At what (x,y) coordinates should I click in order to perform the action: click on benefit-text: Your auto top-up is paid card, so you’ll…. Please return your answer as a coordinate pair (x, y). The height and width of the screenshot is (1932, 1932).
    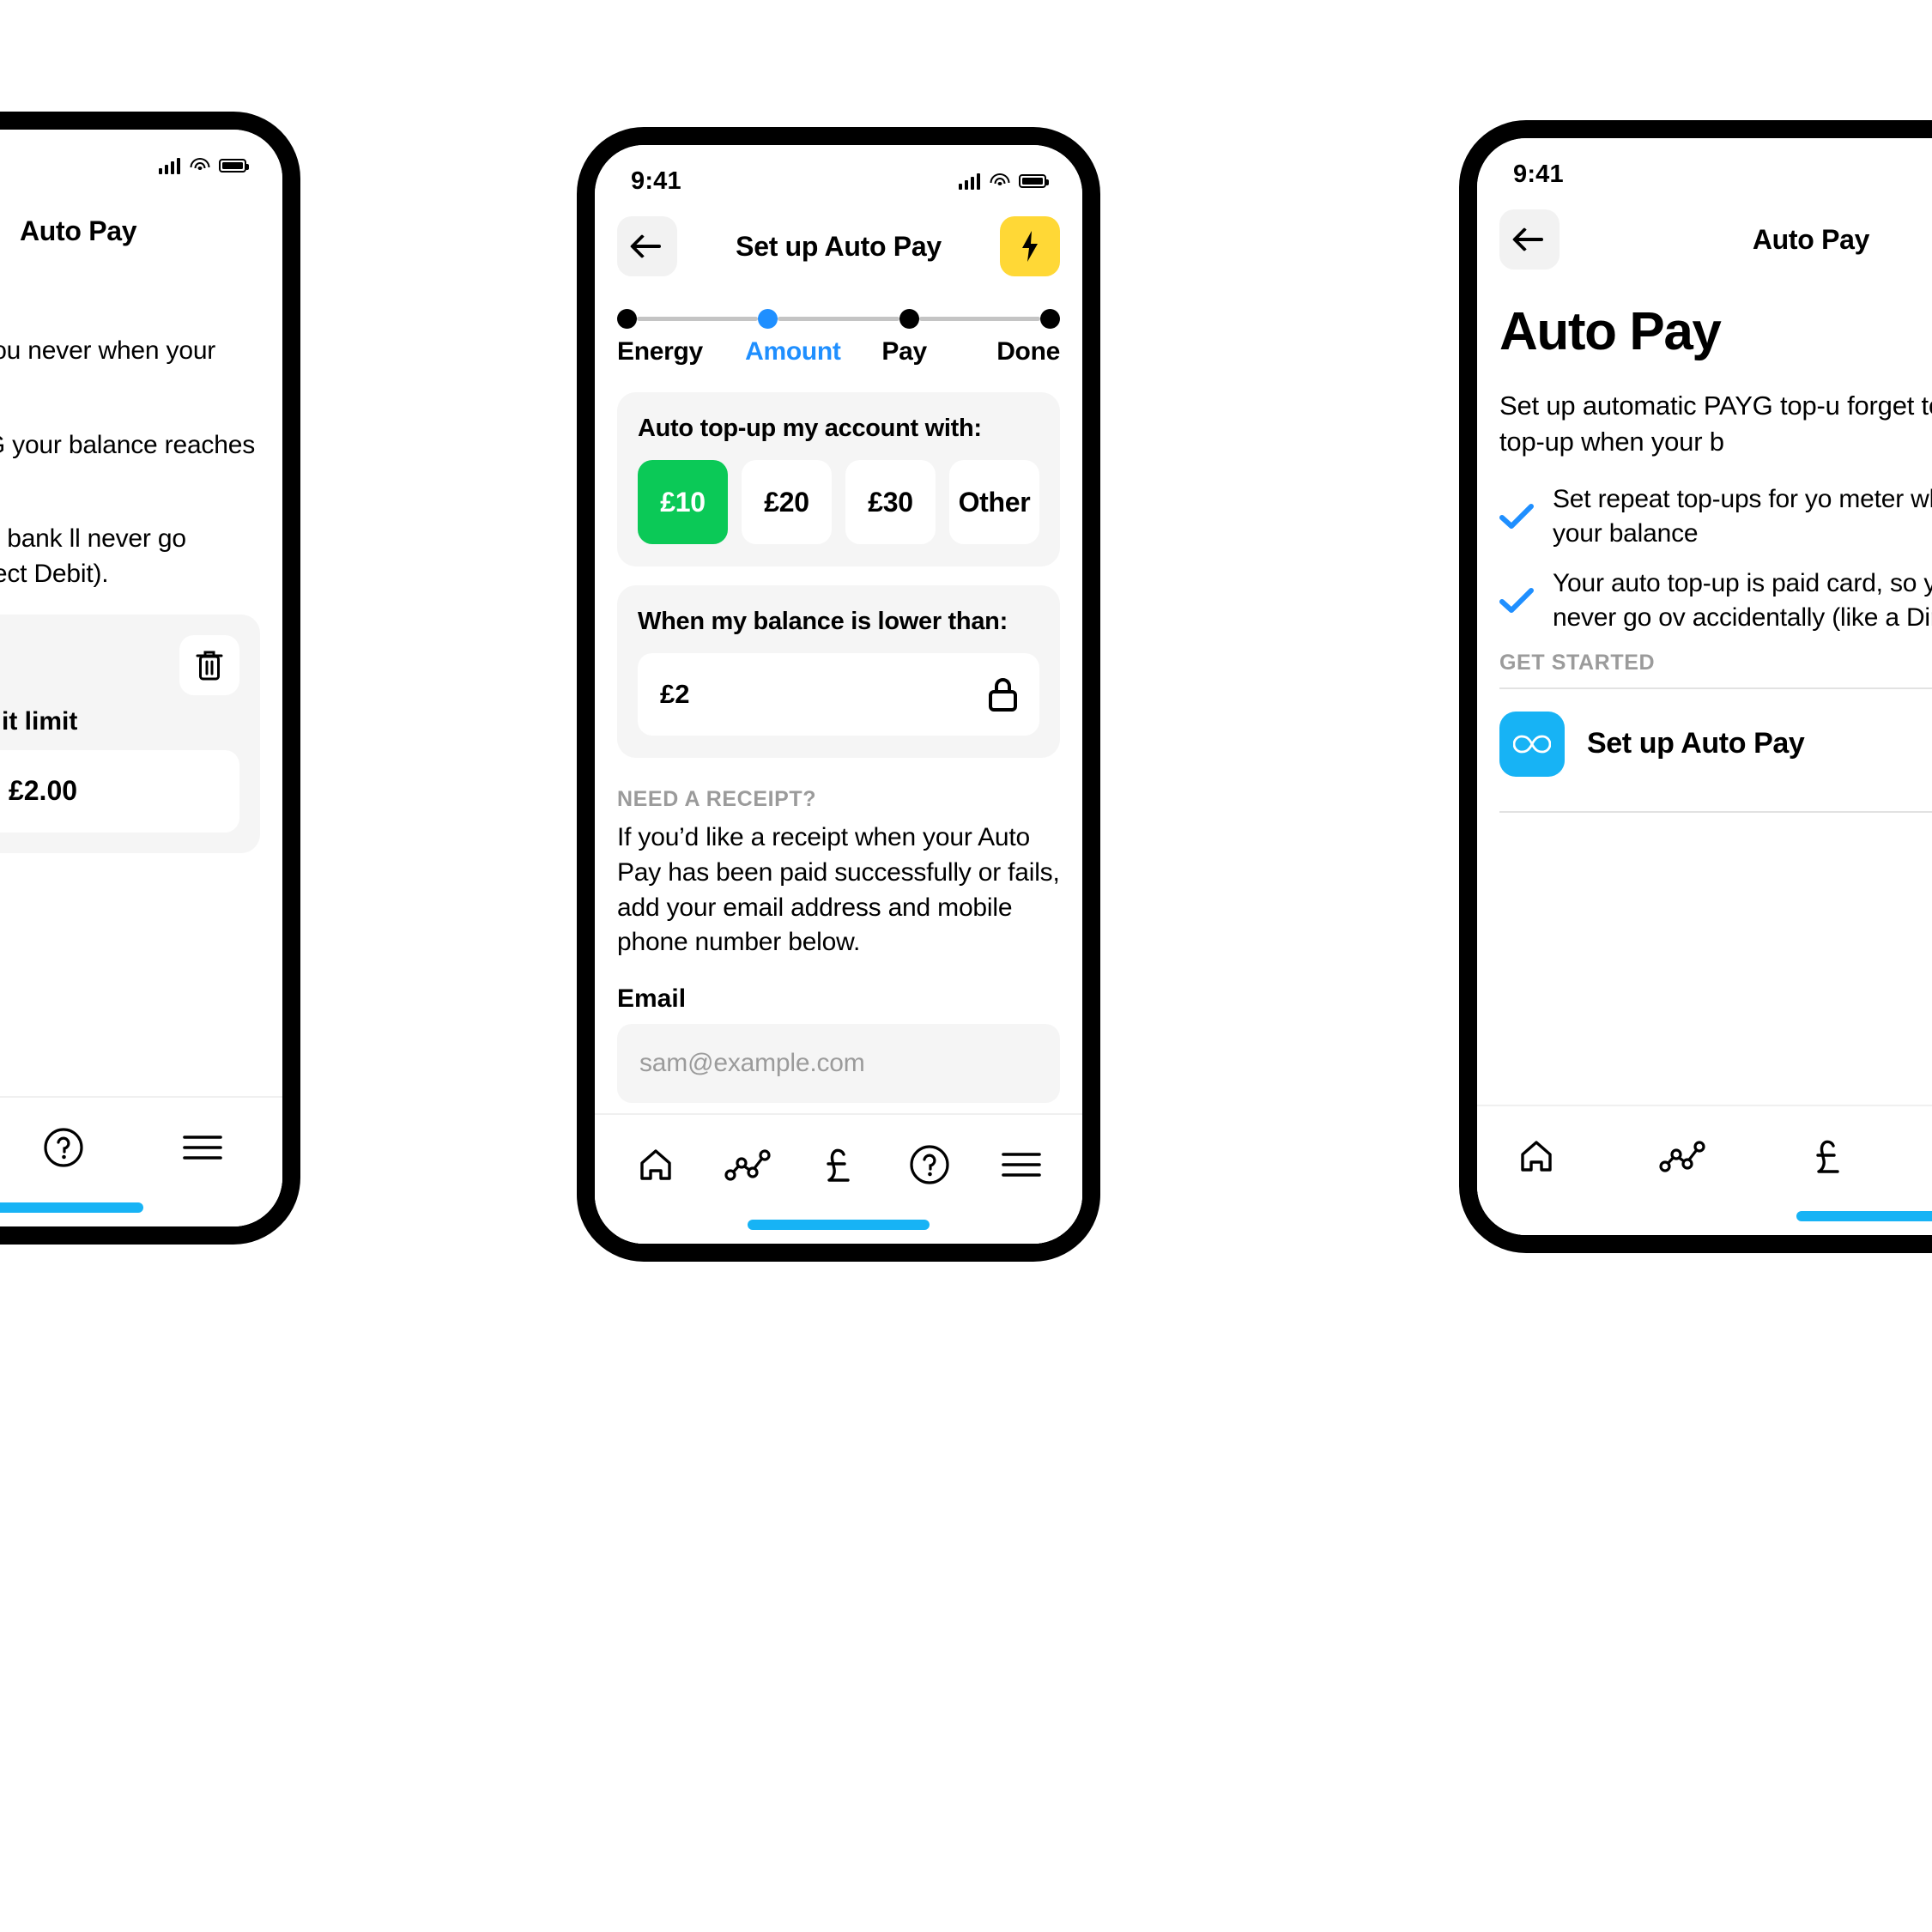
    Looking at the image, I should click on (1743, 600).